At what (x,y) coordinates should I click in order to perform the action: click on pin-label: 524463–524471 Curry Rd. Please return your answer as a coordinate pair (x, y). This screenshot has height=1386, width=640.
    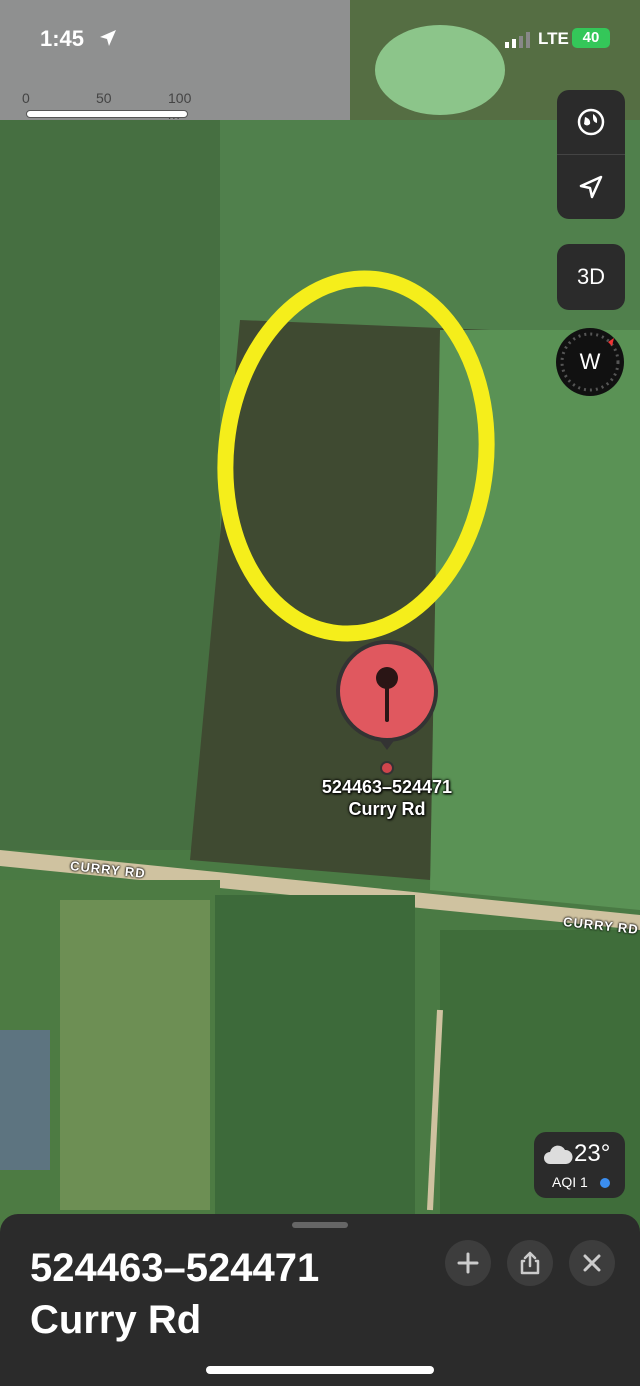
    Looking at the image, I should click on (387, 798).